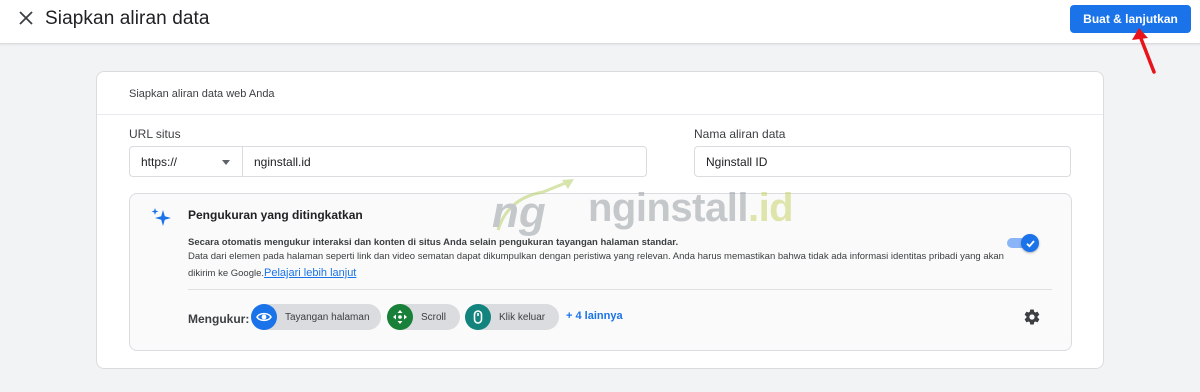  I want to click on toggle-knob, so click(1030, 243).